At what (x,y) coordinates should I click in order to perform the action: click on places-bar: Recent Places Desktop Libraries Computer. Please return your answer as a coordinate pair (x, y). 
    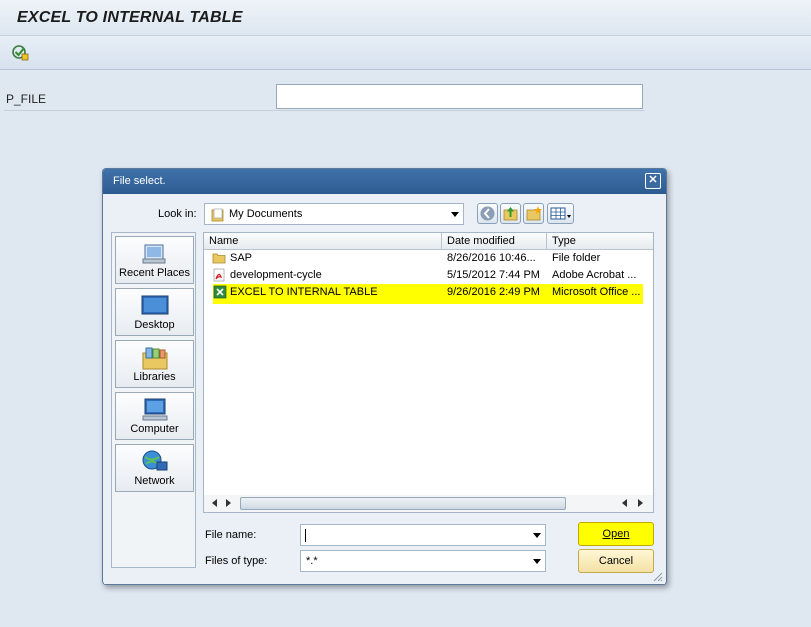
    Looking at the image, I should click on (153, 400).